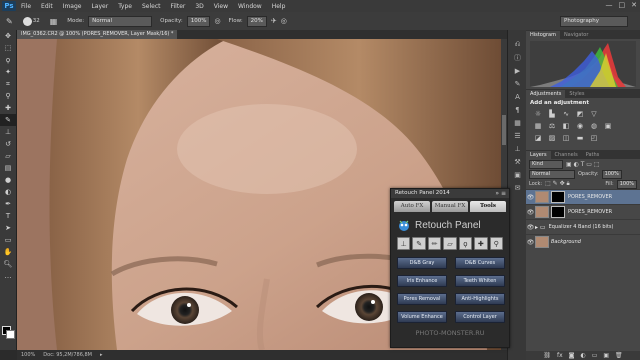 The width and height of the screenshot is (640, 360). Describe the element at coordinates (594, 21) in the screenshot. I see `workspace-select: Photography` at that location.